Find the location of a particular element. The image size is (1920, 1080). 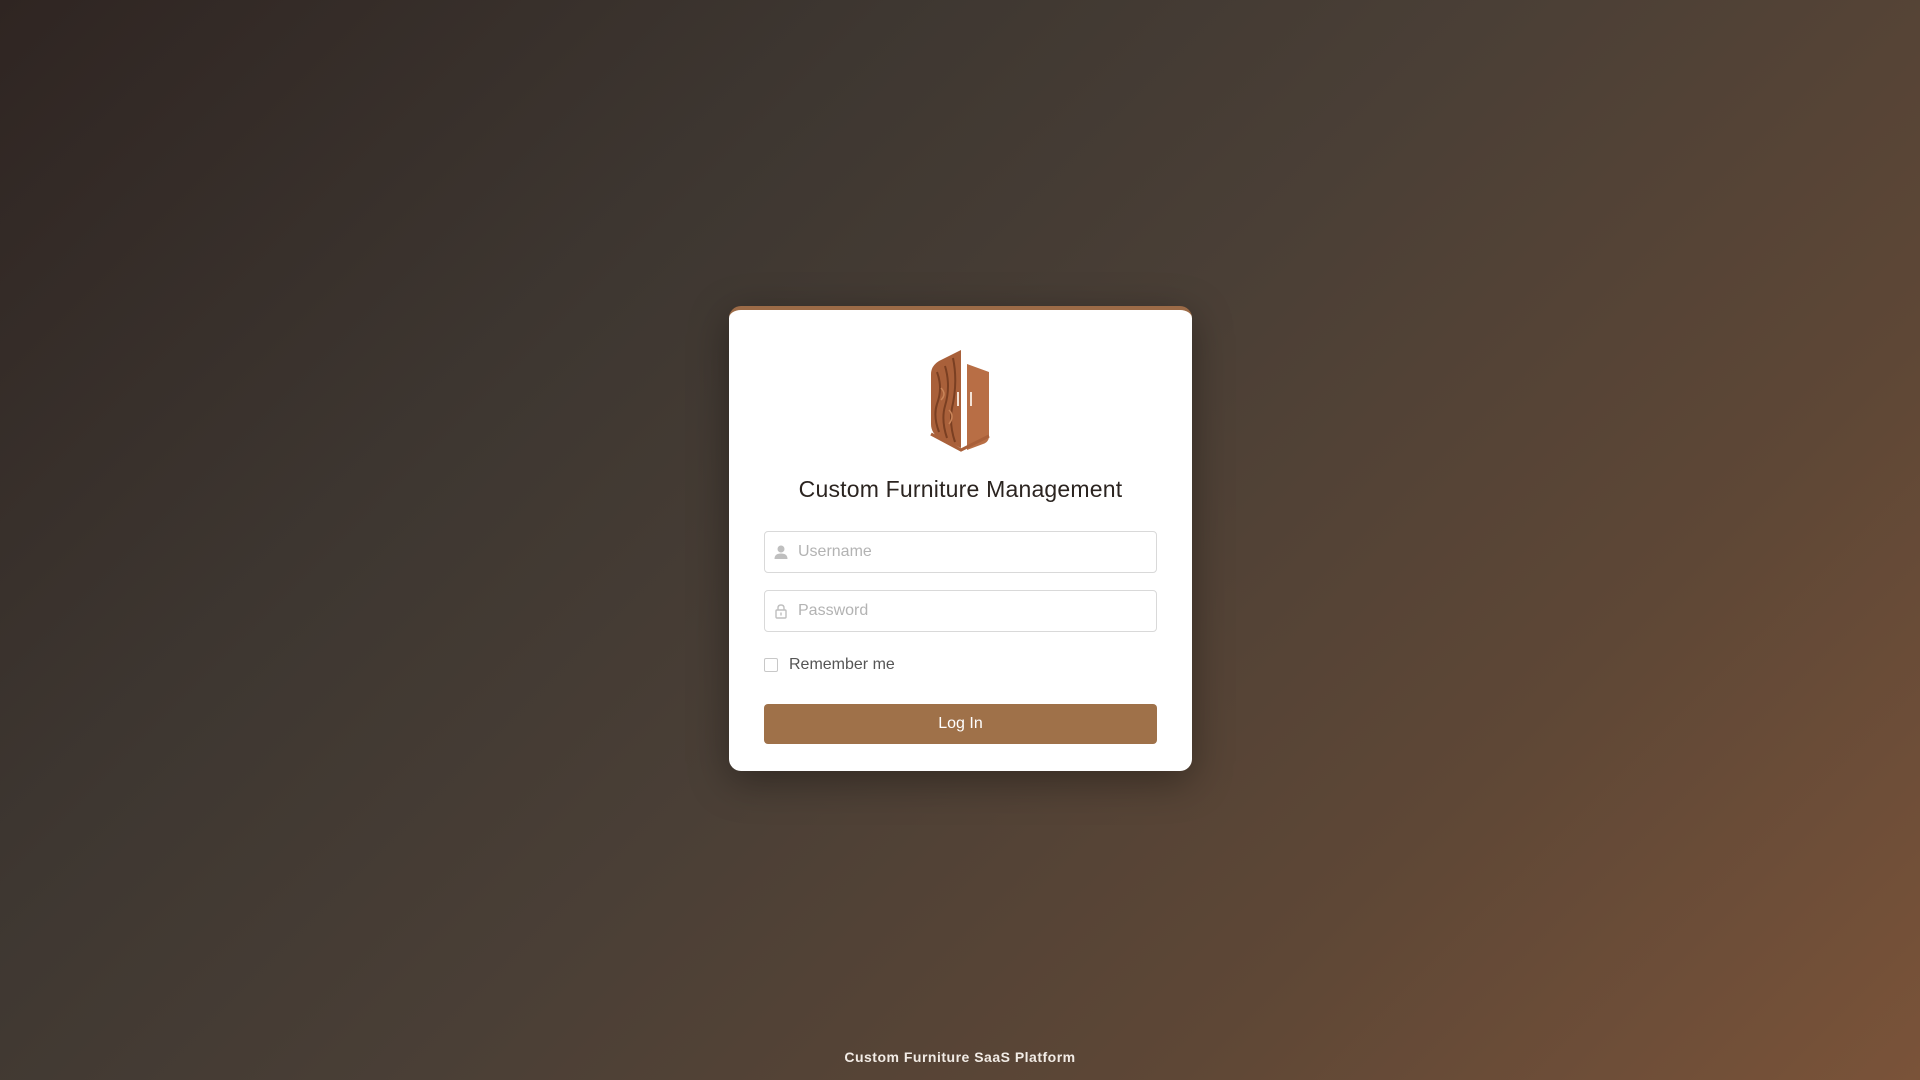

remember-me: Remember me is located at coordinates (829, 665).